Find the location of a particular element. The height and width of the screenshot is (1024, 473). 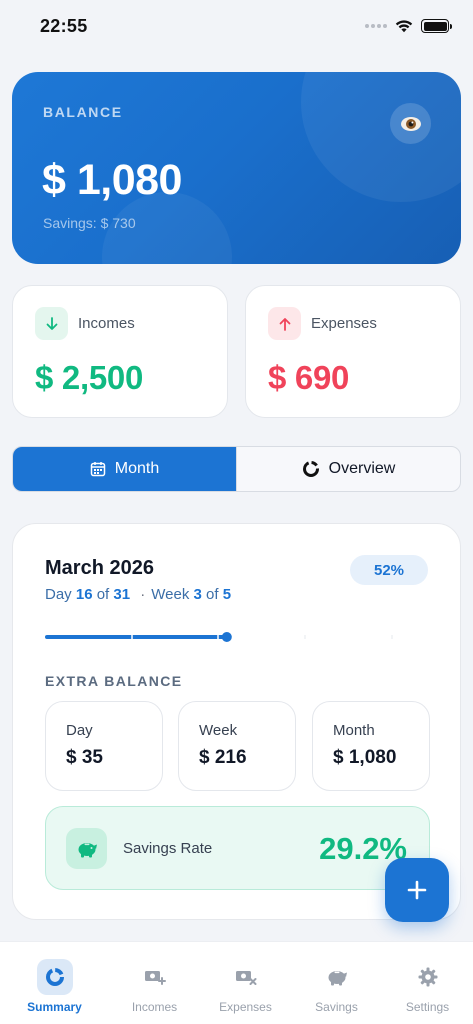

current-day: 16 is located at coordinates (84, 594).